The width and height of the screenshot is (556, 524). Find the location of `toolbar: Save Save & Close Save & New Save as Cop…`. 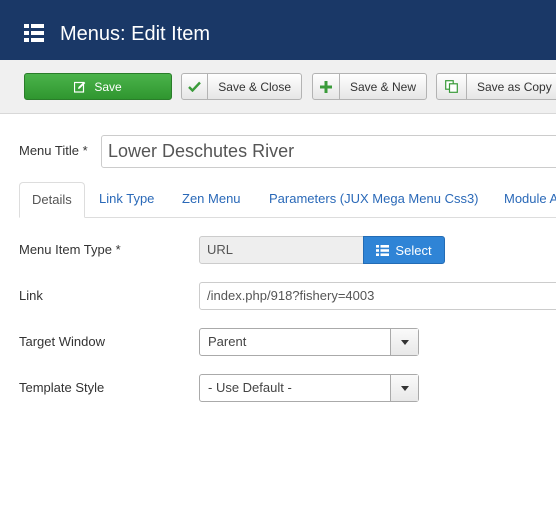

toolbar: Save Save & Close Save & New Save as Cop… is located at coordinates (278, 87).